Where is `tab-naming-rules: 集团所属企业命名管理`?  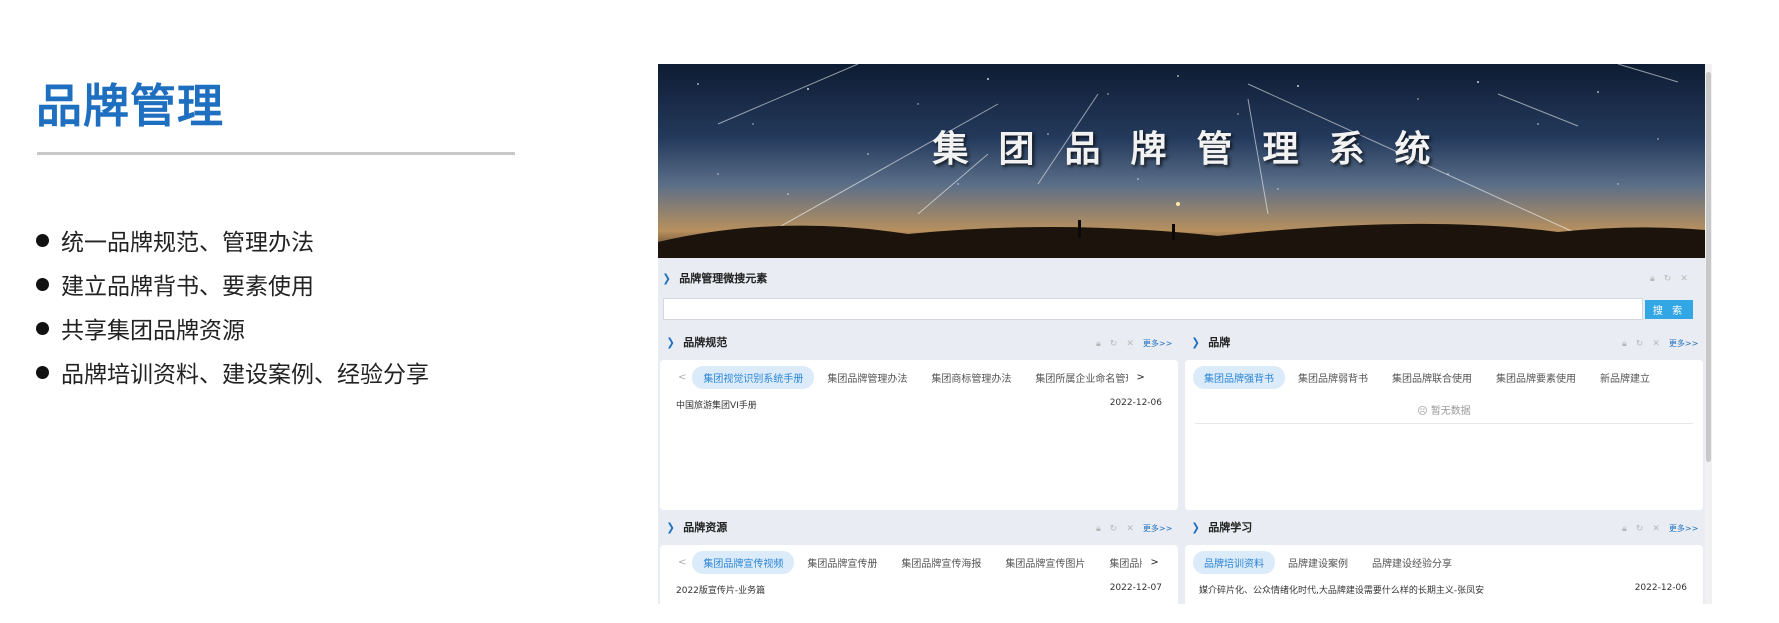 tab-naming-rules: 集团所属企业命名管理 is located at coordinates (1076, 377).